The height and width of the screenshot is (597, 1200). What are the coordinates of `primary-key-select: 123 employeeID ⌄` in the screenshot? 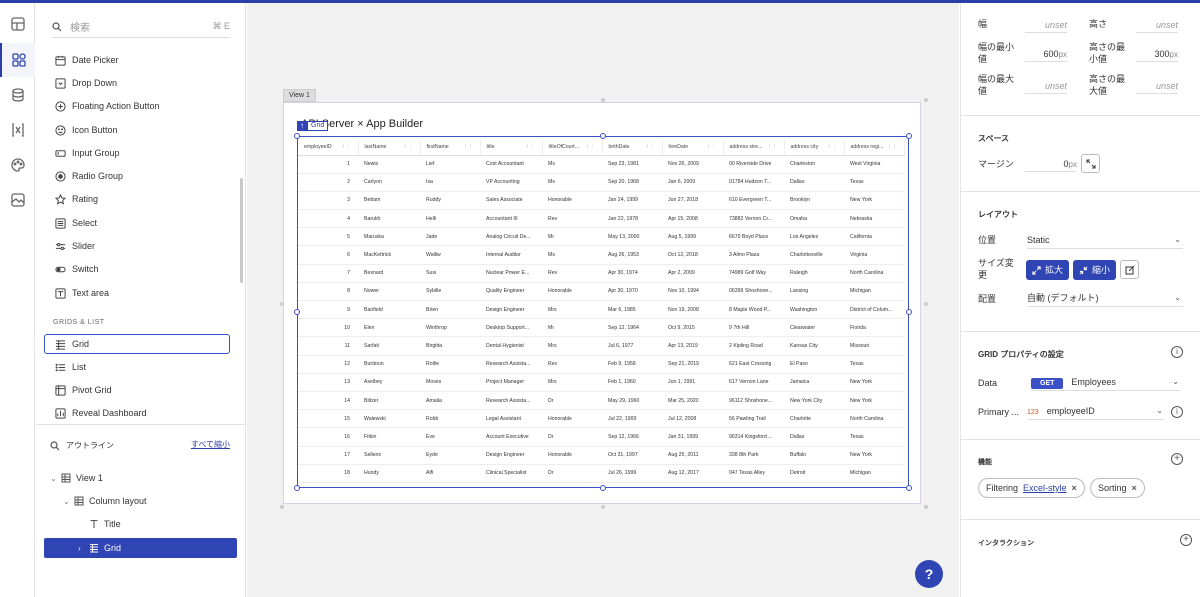 It's located at (1096, 411).